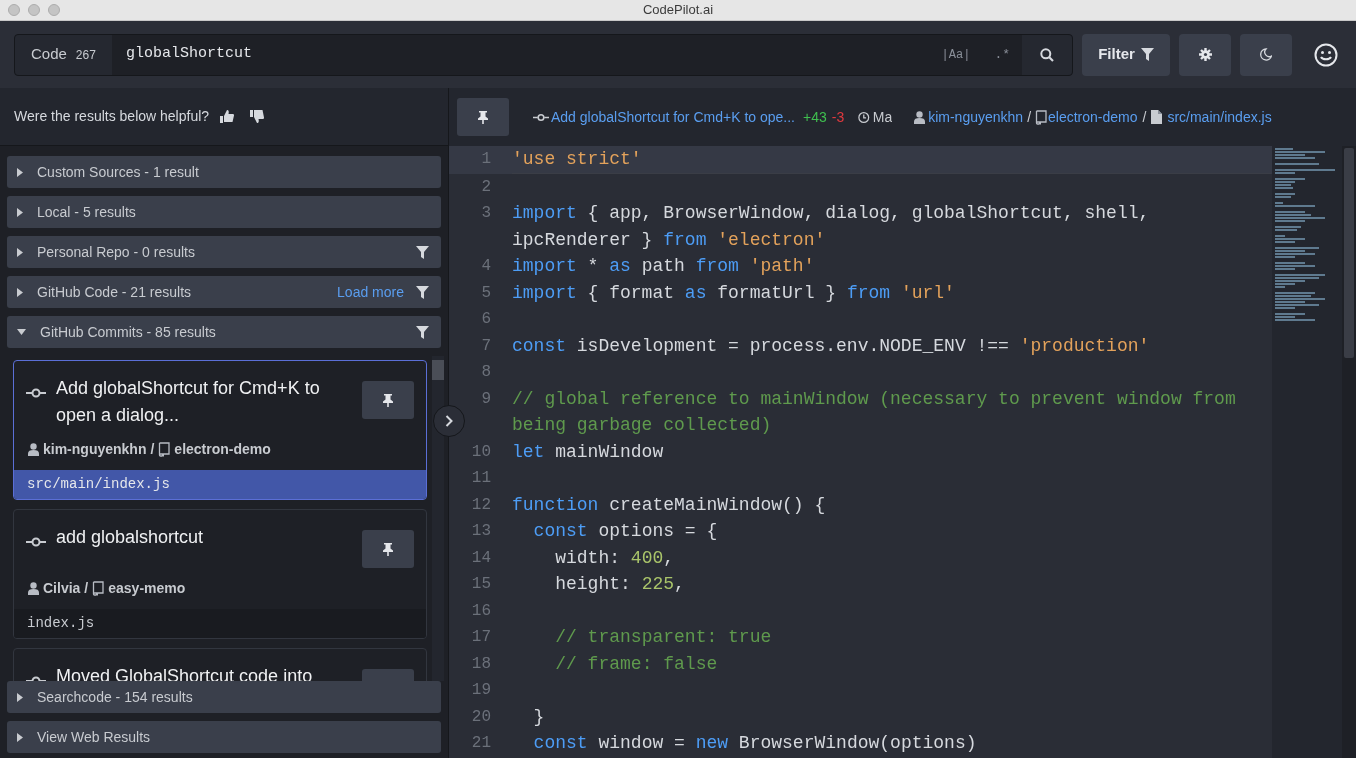 This screenshot has width=1356, height=758. What do you see at coordinates (480, 584) in the screenshot?
I see `line-number: 15` at bounding box center [480, 584].